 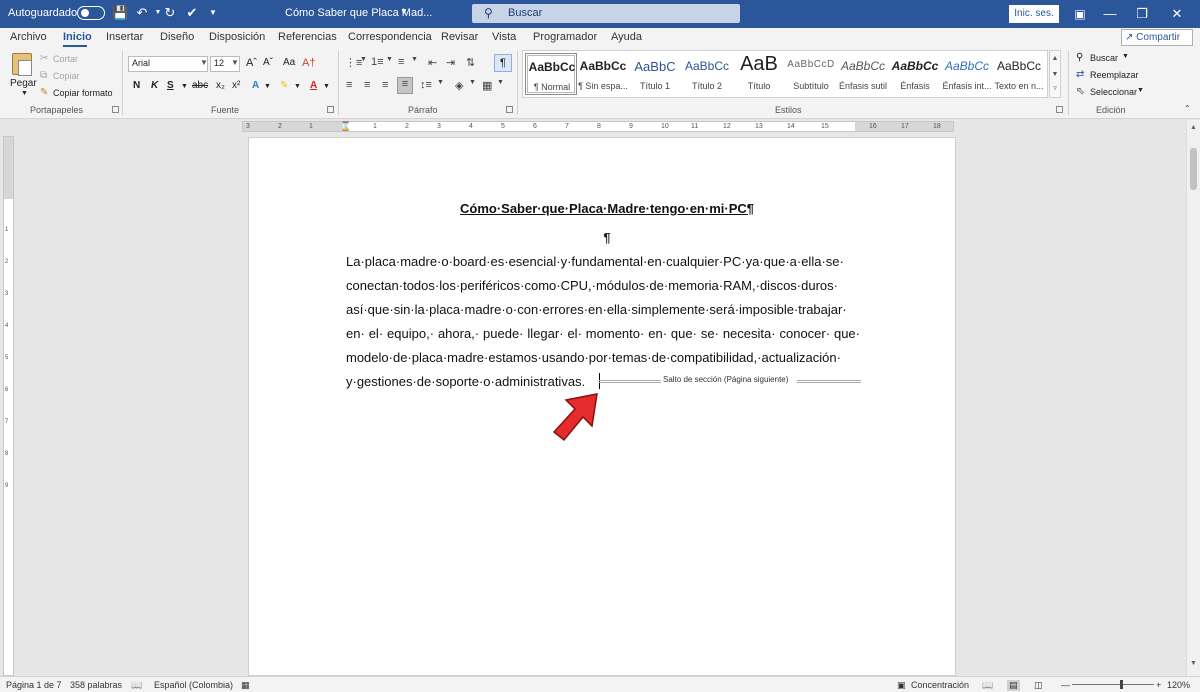 What do you see at coordinates (426, 85) in the screenshot?
I see `line-spacing-icon: ↕≡` at bounding box center [426, 85].